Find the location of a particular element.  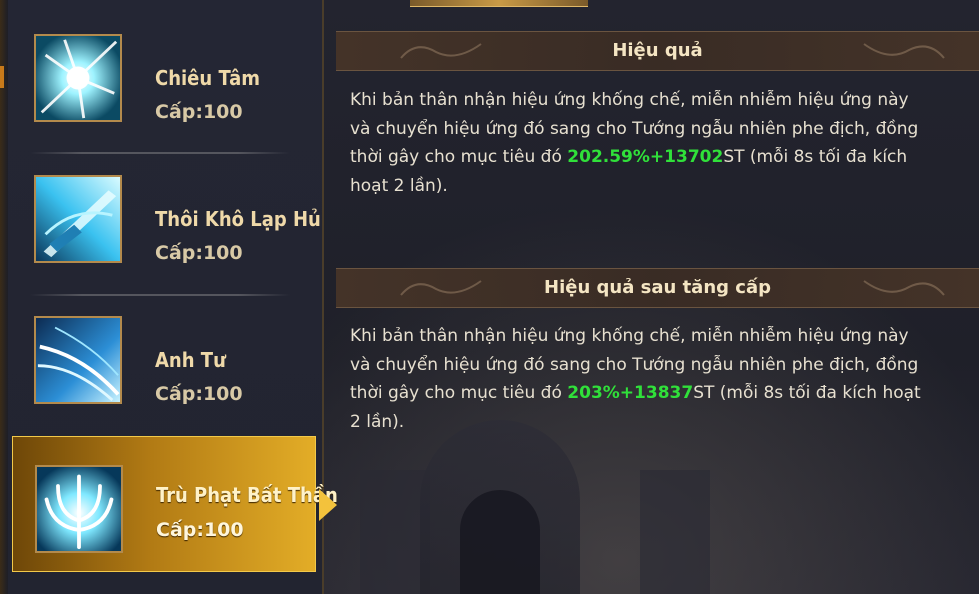

background-tower is located at coordinates (675, 532).